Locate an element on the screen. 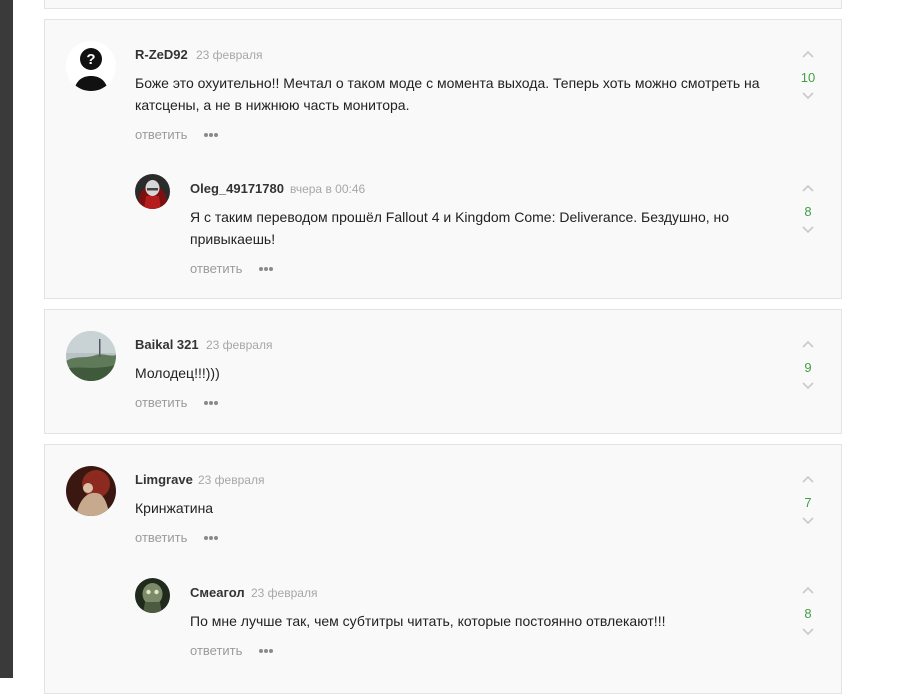  left-page-edge is located at coordinates (6, 339).